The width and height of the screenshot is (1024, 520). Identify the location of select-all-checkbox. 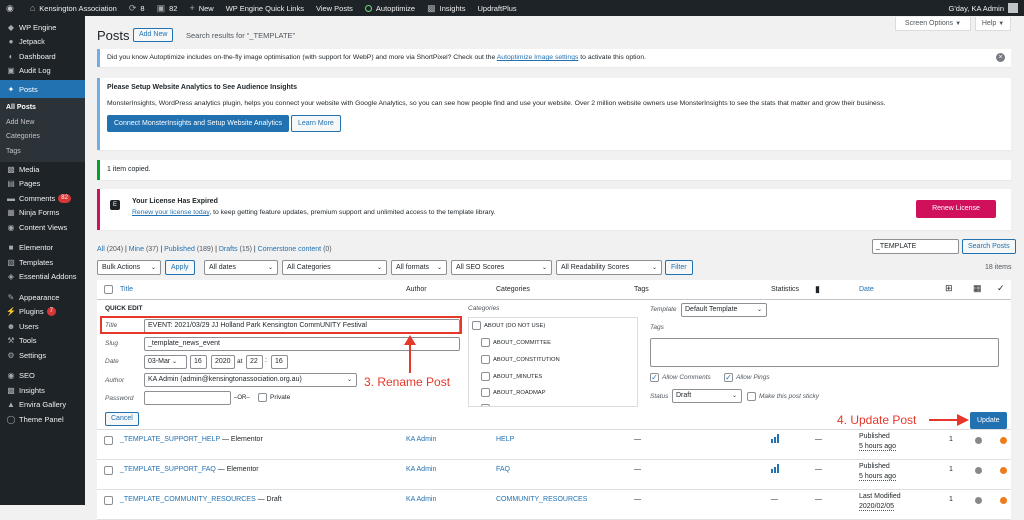
(108, 289).